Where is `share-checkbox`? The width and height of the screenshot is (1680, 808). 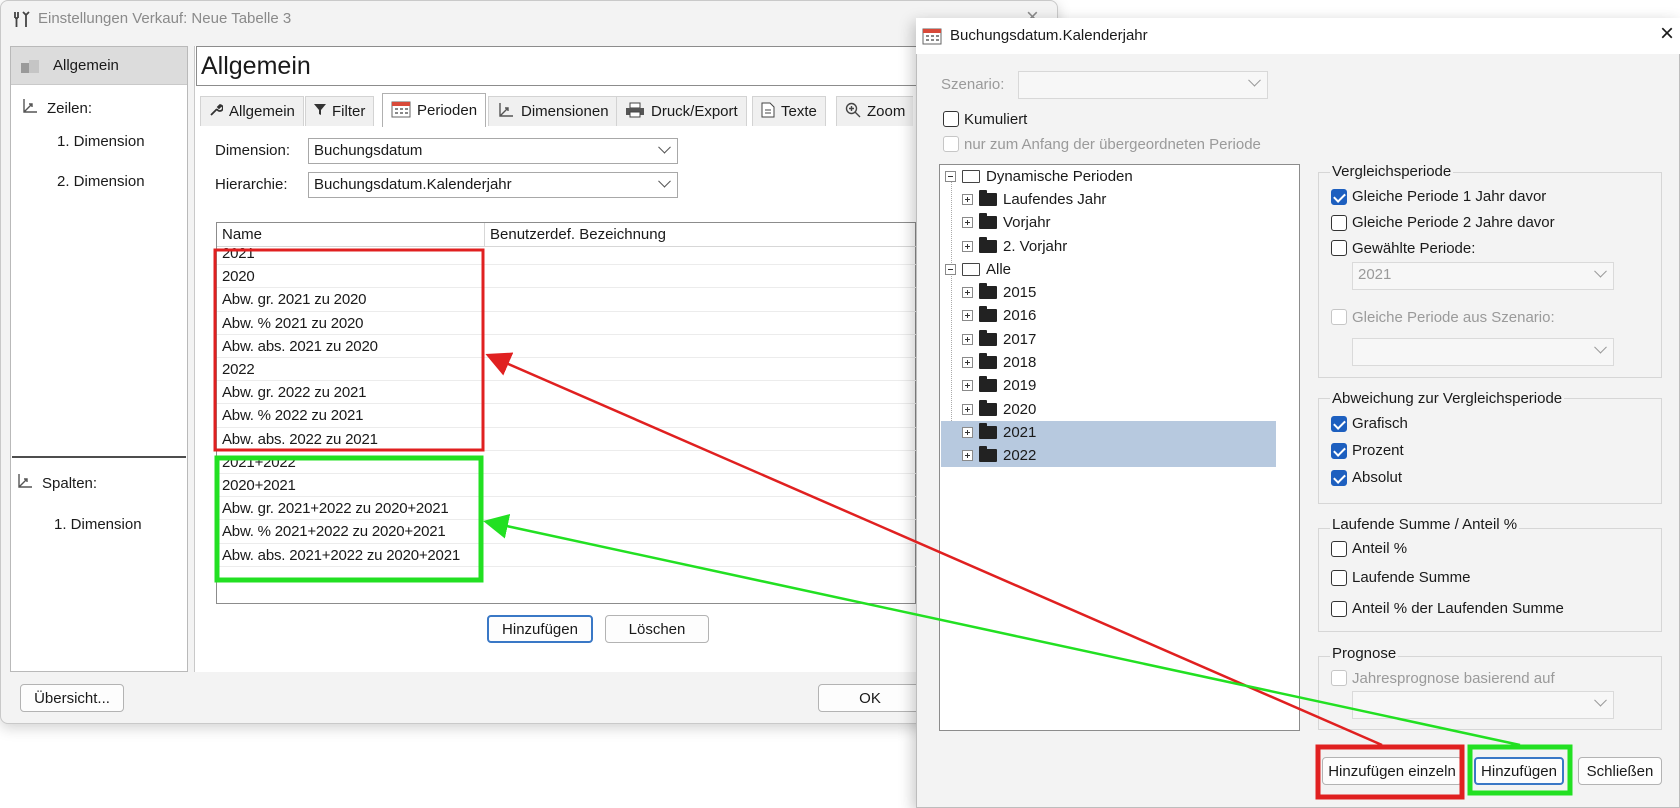 share-checkbox is located at coordinates (1339, 549).